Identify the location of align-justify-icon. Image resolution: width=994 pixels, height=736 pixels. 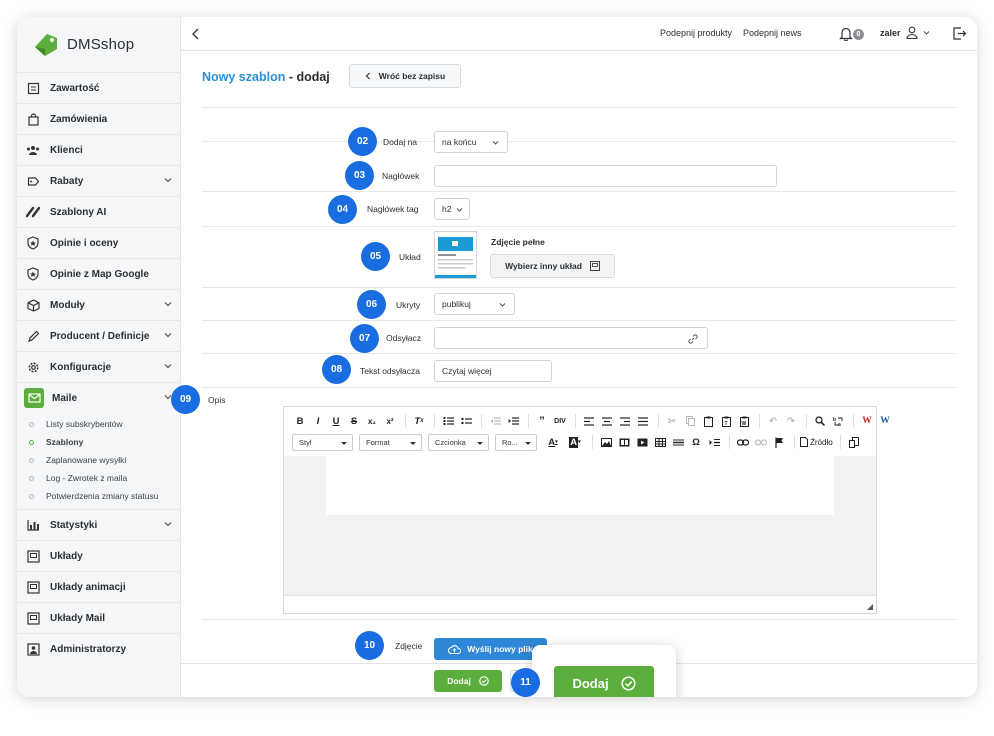
(643, 421).